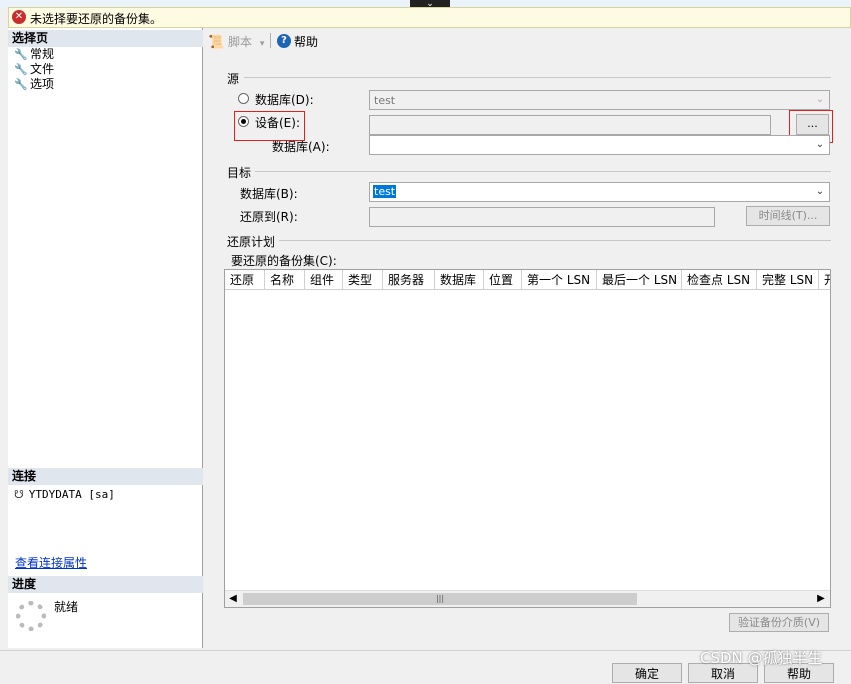 This screenshot has width=851, height=684. I want to click on column-header: 名称, so click(285, 280).